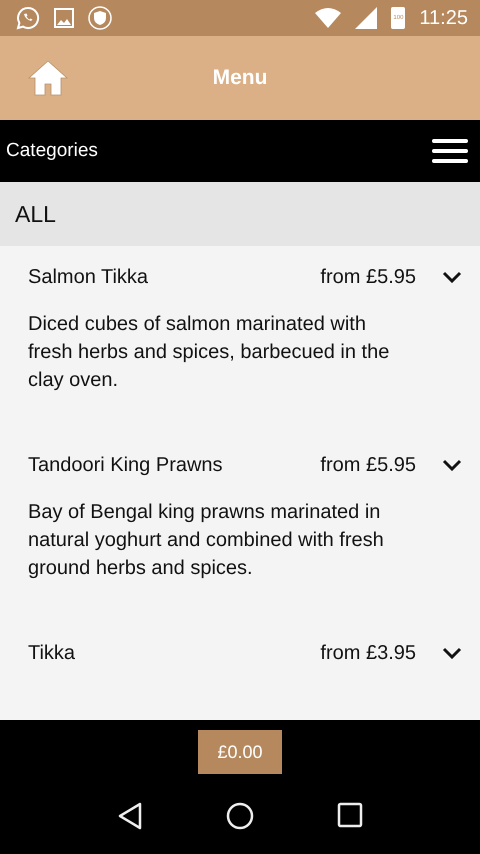 The image size is (480, 854). Describe the element at coordinates (52, 151) in the screenshot. I see `categories-label: Categories` at that location.